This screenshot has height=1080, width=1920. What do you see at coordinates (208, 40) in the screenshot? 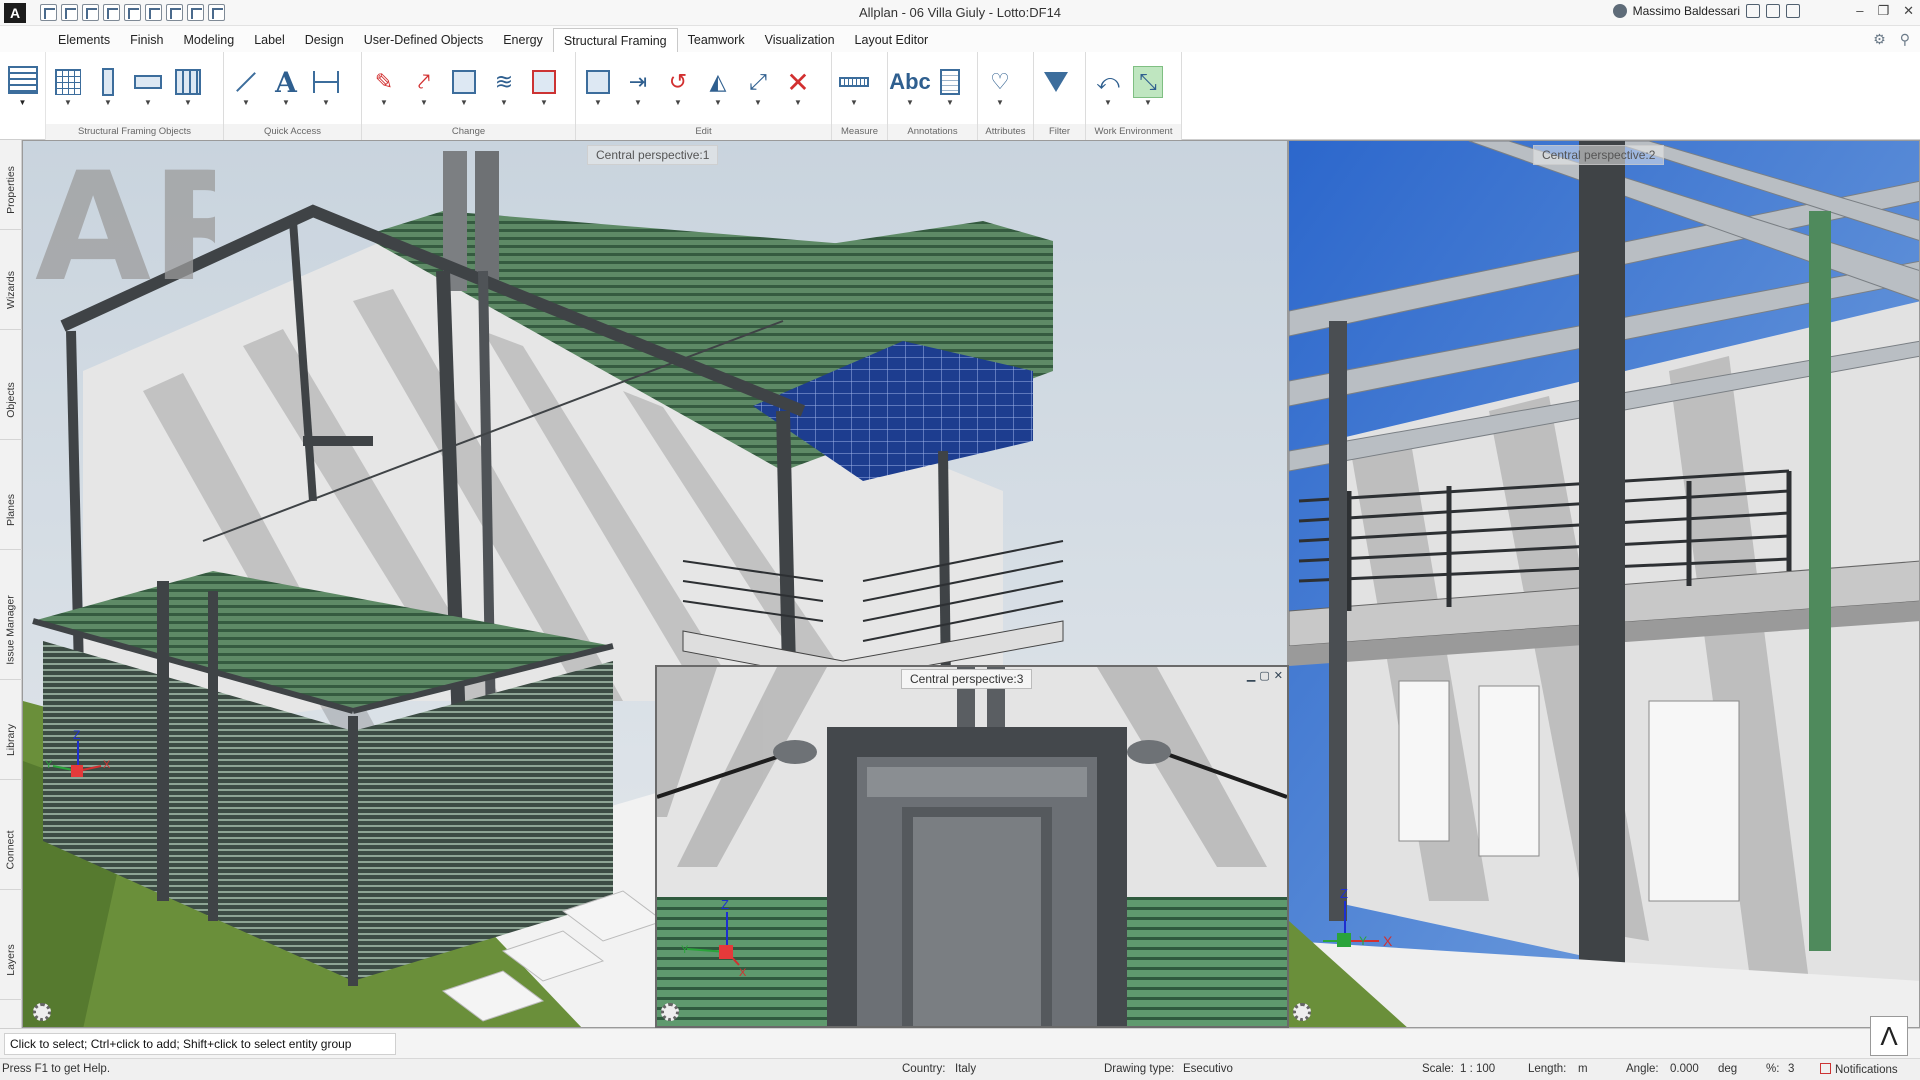
I see `tab-modeling: Modeling` at bounding box center [208, 40].